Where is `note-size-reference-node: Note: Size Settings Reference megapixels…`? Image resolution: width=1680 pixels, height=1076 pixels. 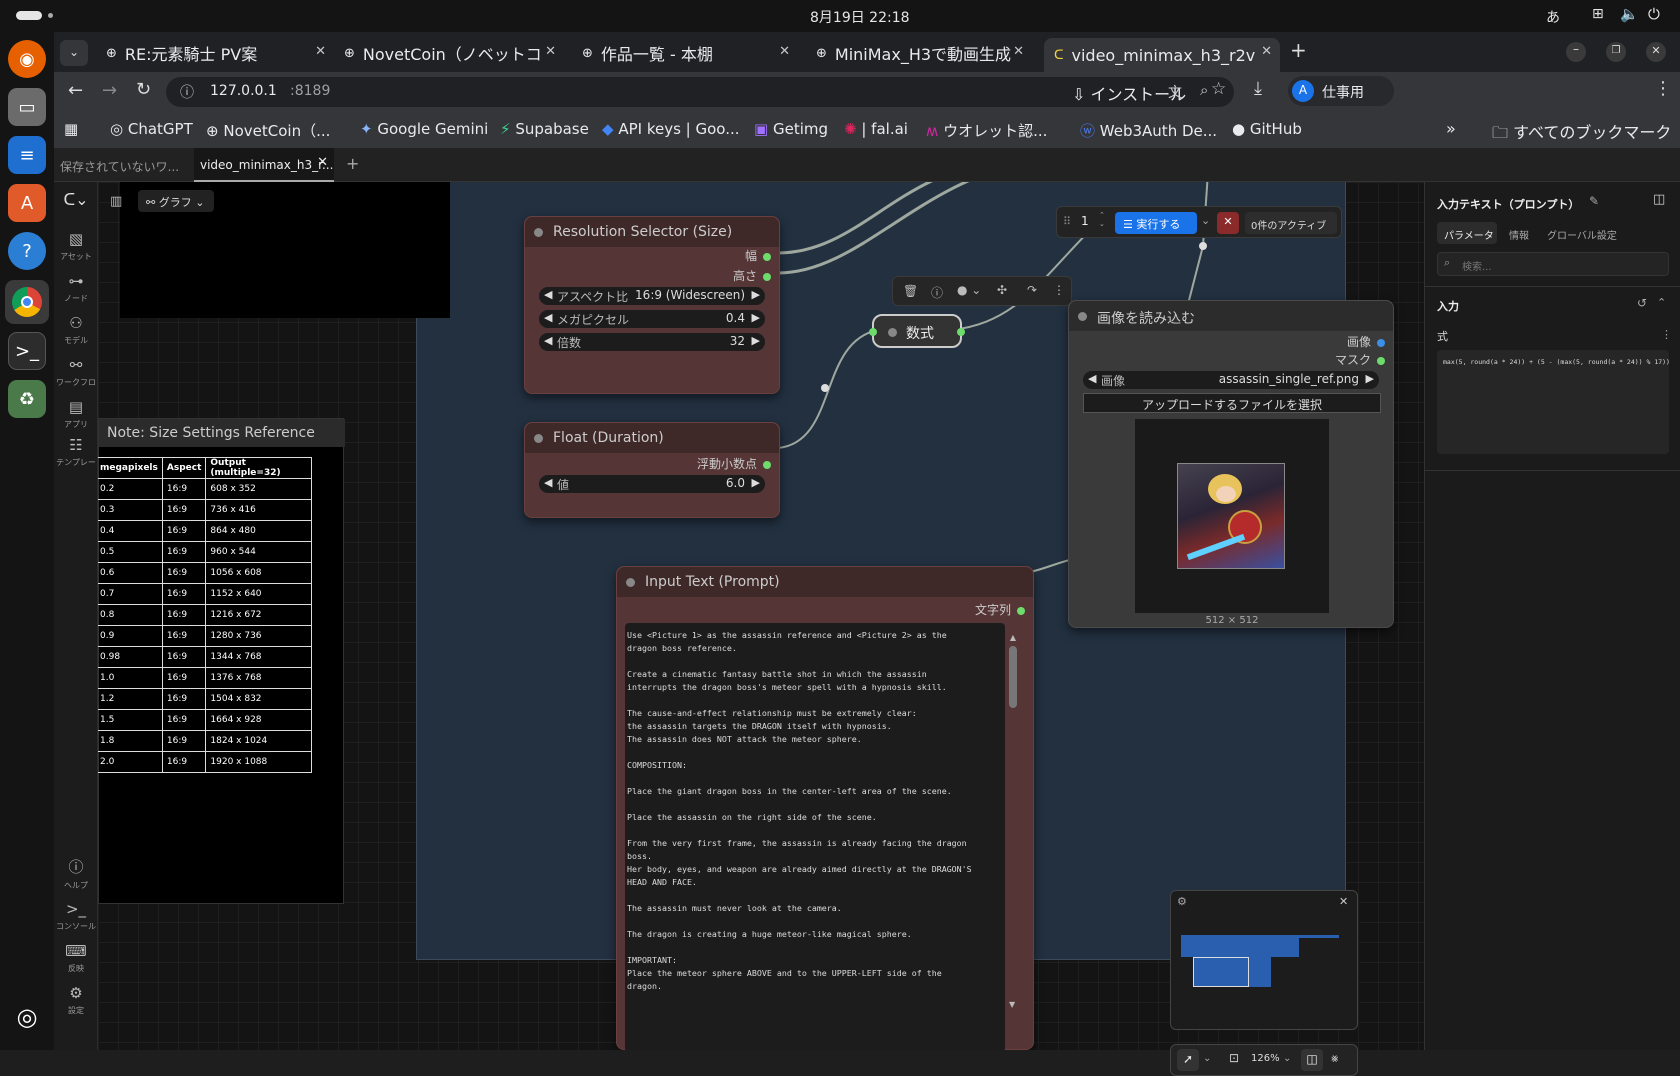
note-size-reference-node: Note: Size Settings Reference megapixels… is located at coordinates (221, 661).